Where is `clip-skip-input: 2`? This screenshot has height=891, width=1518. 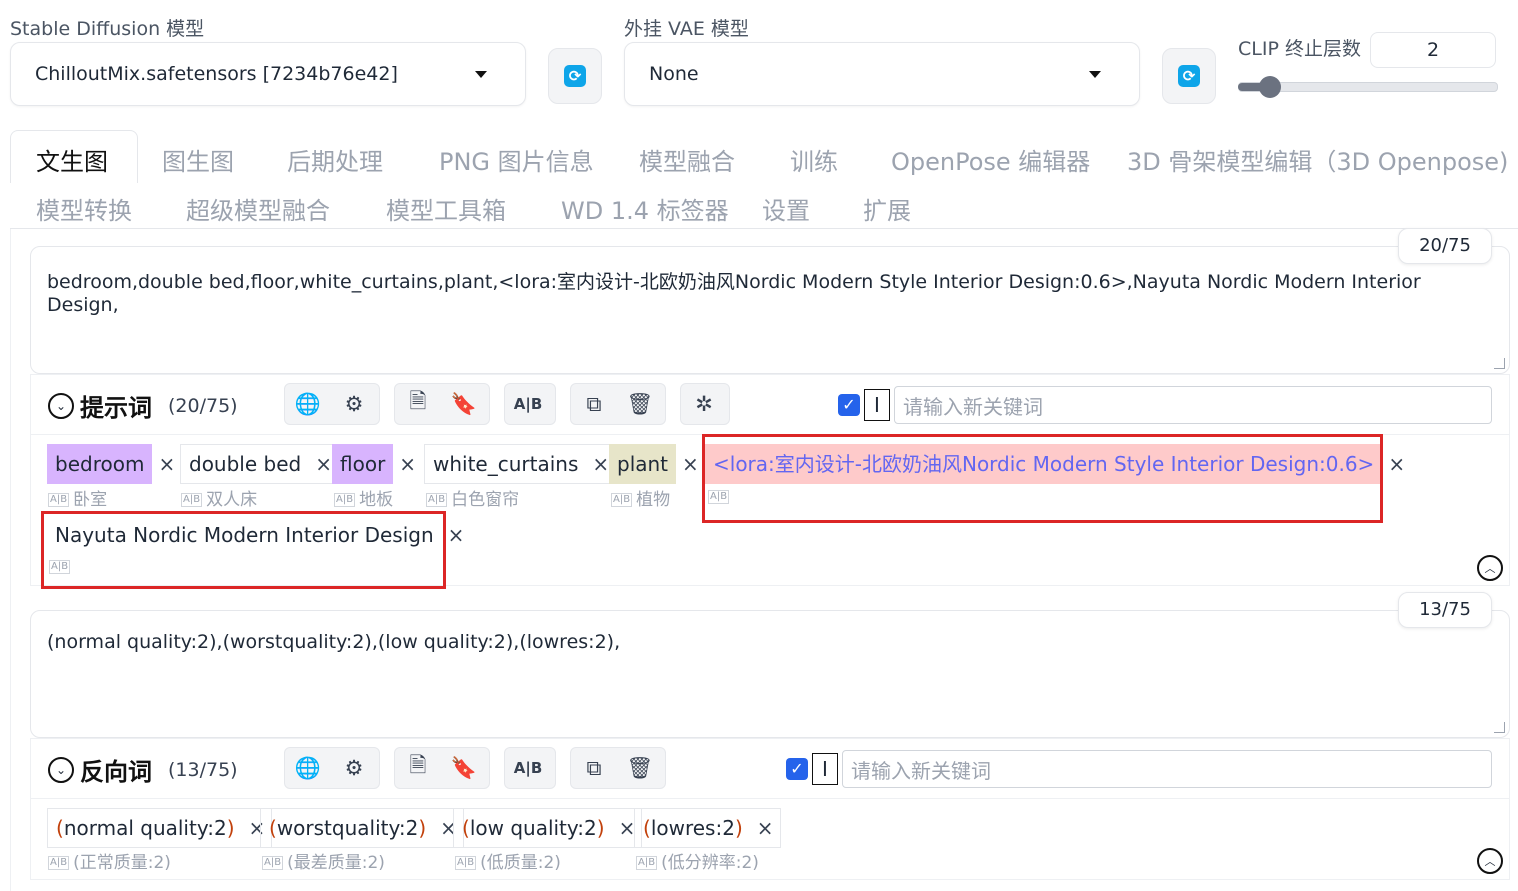
clip-skip-input: 2 is located at coordinates (1433, 50).